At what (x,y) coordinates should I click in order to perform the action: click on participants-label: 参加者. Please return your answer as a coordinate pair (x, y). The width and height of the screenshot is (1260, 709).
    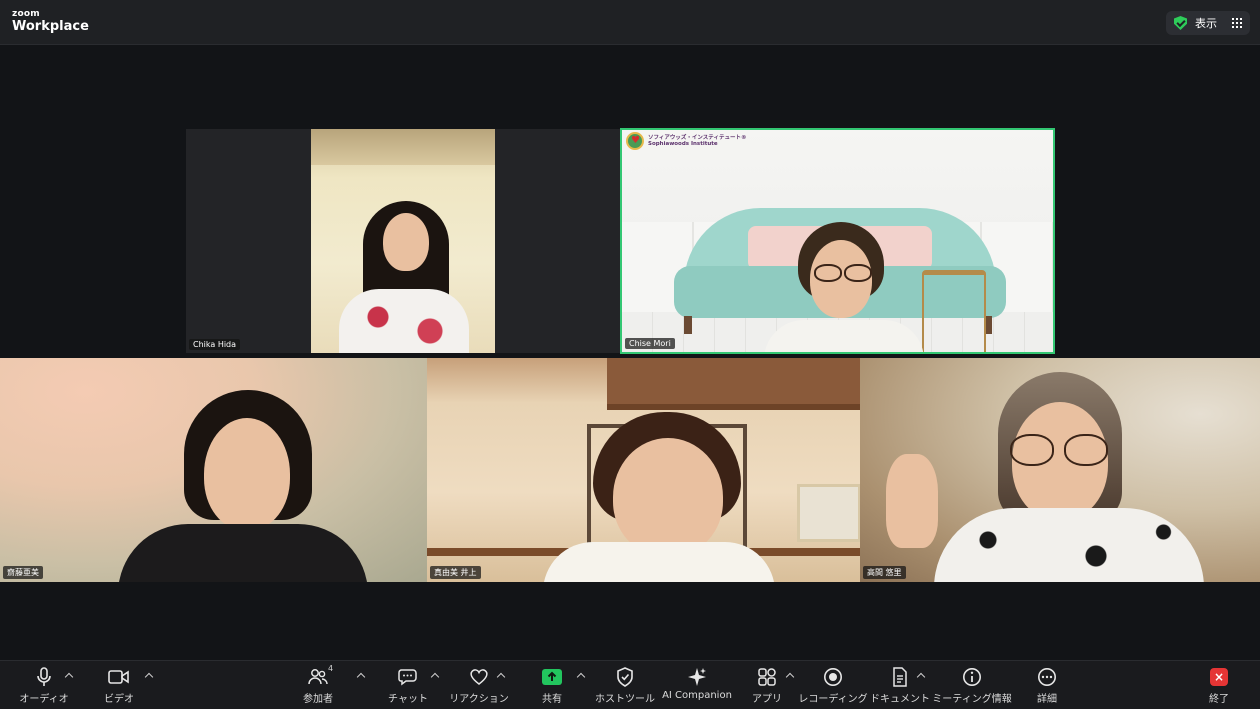
    Looking at the image, I should click on (318, 699).